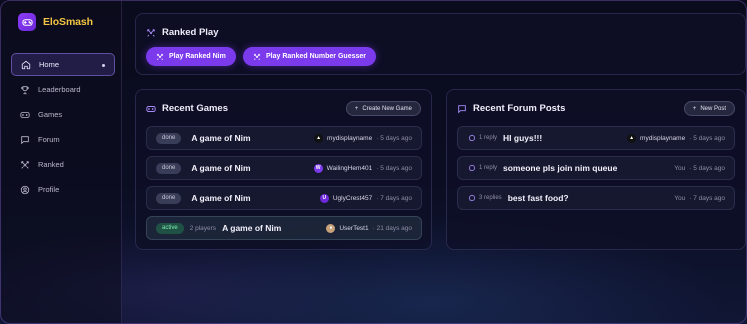 This screenshot has height=324, width=747. Describe the element at coordinates (519, 108) in the screenshot. I see `recent-forum-posts-title: Recent Forum Posts` at that location.